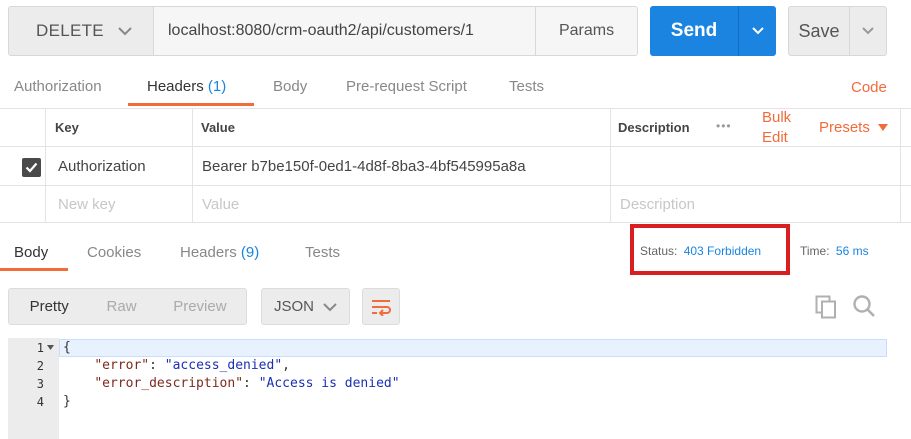 The height and width of the screenshot is (439, 911). Describe the element at coordinates (329, 383) in the screenshot. I see `json-string-value: "Access is denied"` at that location.